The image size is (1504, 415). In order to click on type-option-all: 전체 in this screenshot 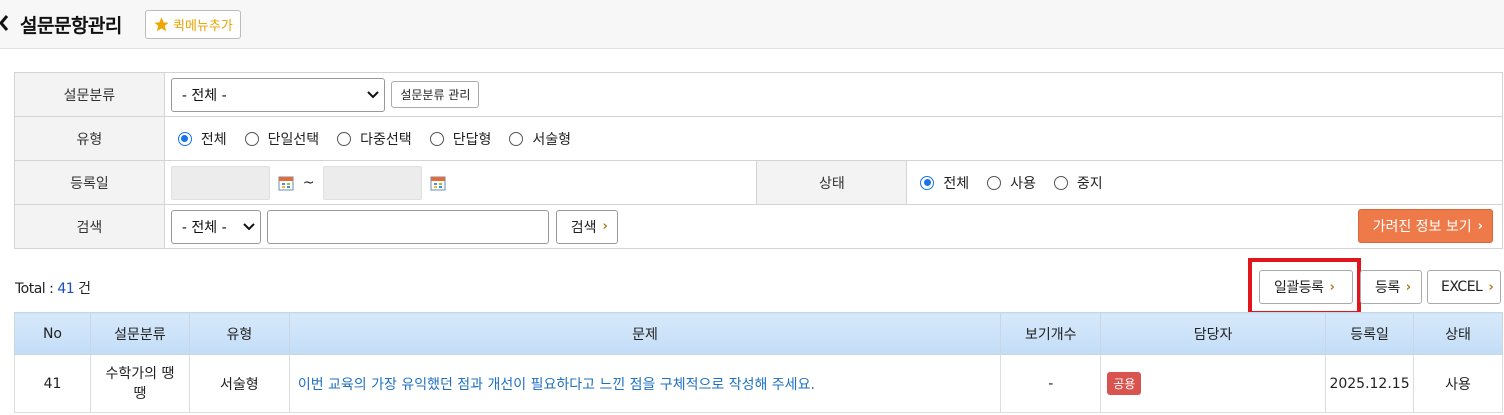, I will do `click(202, 139)`.